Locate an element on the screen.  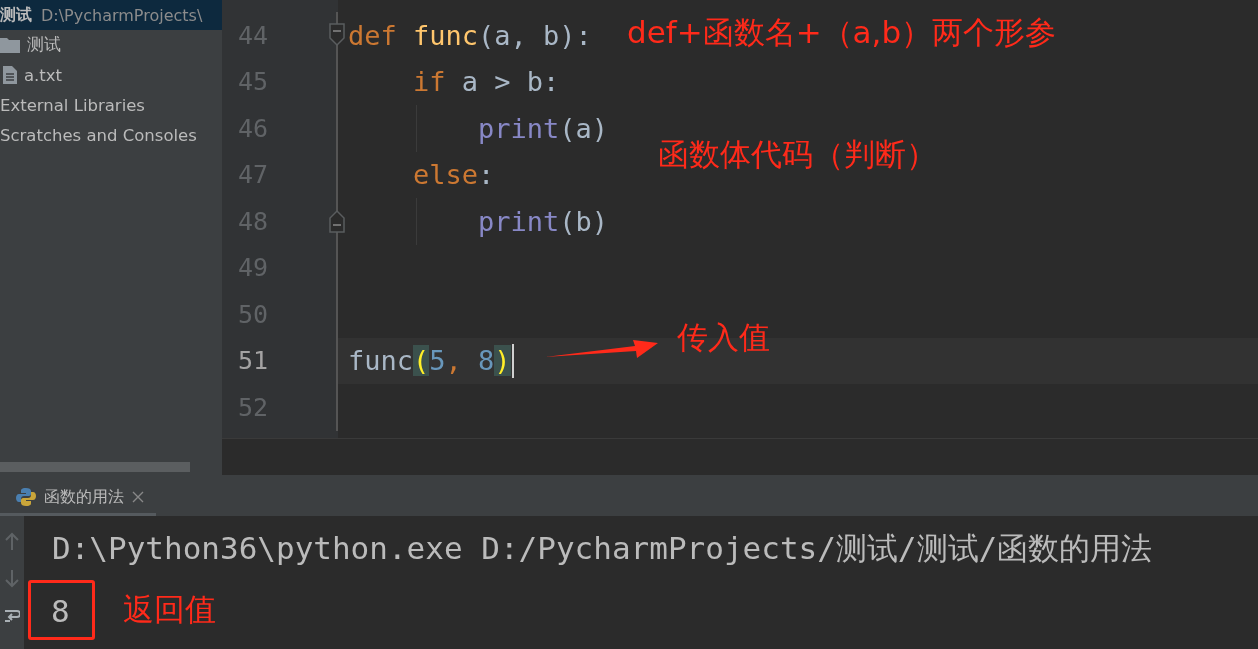
annotation-text: 函数体代码（判断） is located at coordinates (797, 154).